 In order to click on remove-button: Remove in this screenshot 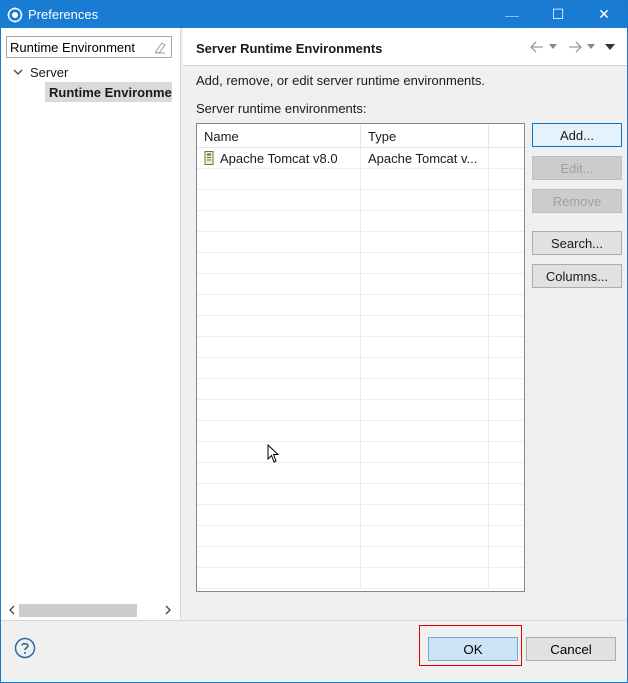, I will do `click(577, 201)`.